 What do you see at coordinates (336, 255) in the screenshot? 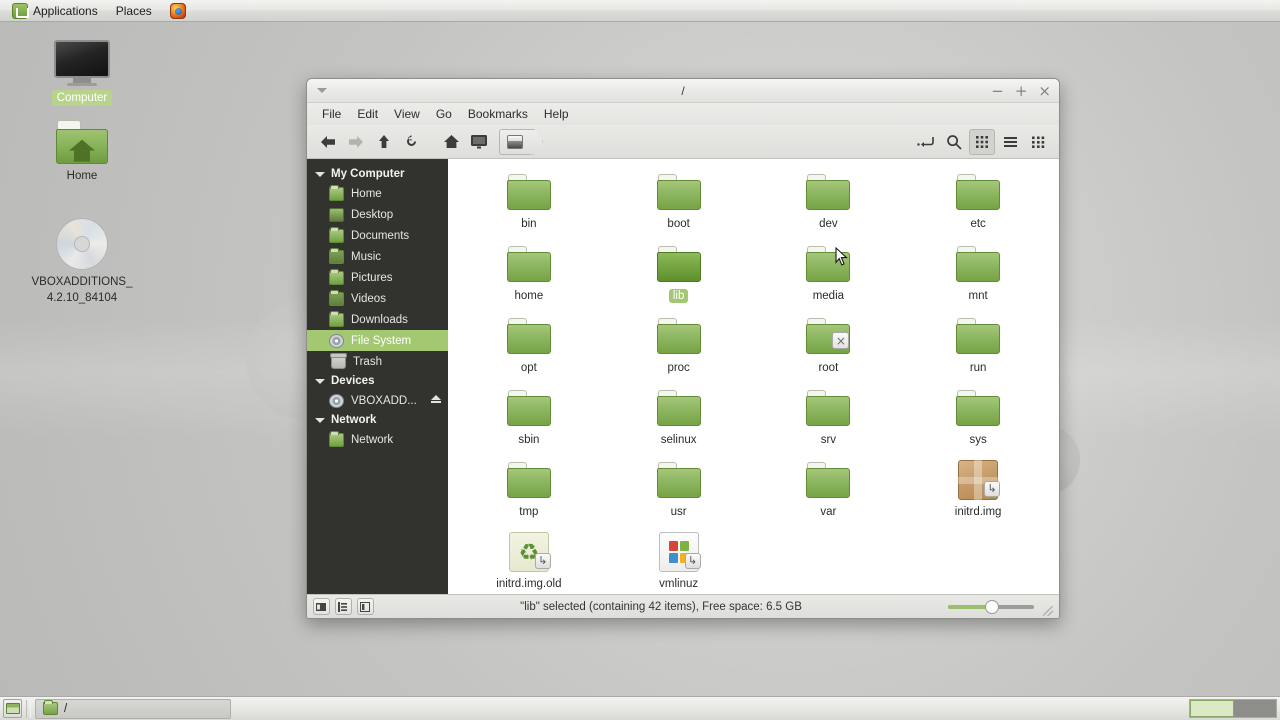
I see `music-folder-icon` at bounding box center [336, 255].